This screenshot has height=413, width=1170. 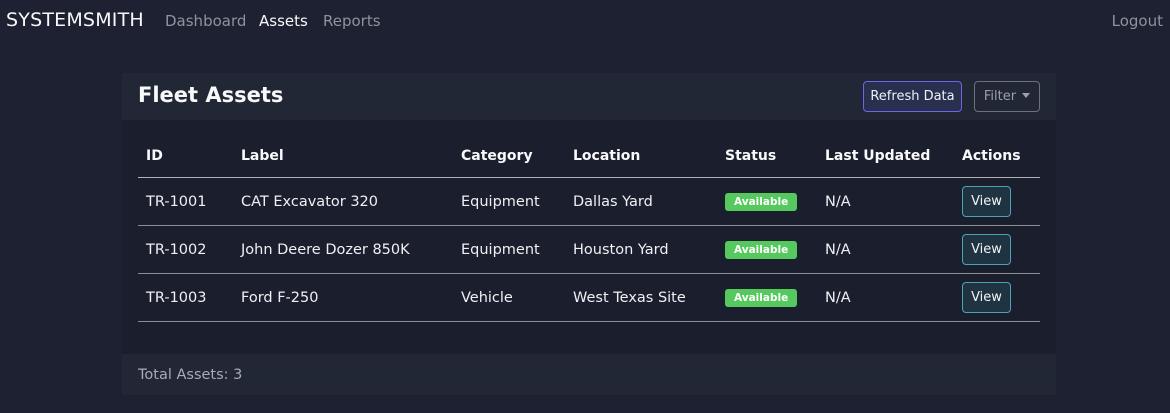 What do you see at coordinates (185, 297) in the screenshot?
I see `asset-id-cell: TR-1003` at bounding box center [185, 297].